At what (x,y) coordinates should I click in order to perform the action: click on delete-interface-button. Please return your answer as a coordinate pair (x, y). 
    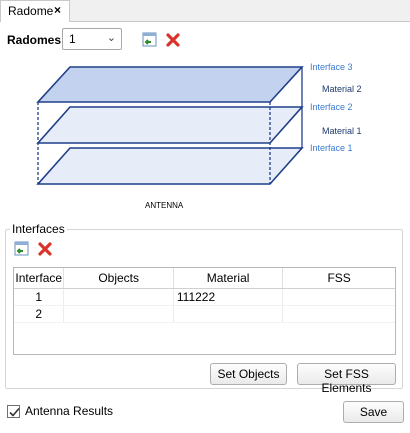
    Looking at the image, I should click on (45, 249).